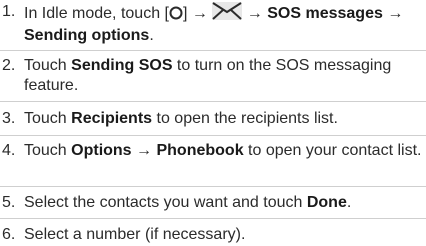 This screenshot has height=246, width=426. Describe the element at coordinates (9, 150) in the screenshot. I see `step-number: 4.` at that location.